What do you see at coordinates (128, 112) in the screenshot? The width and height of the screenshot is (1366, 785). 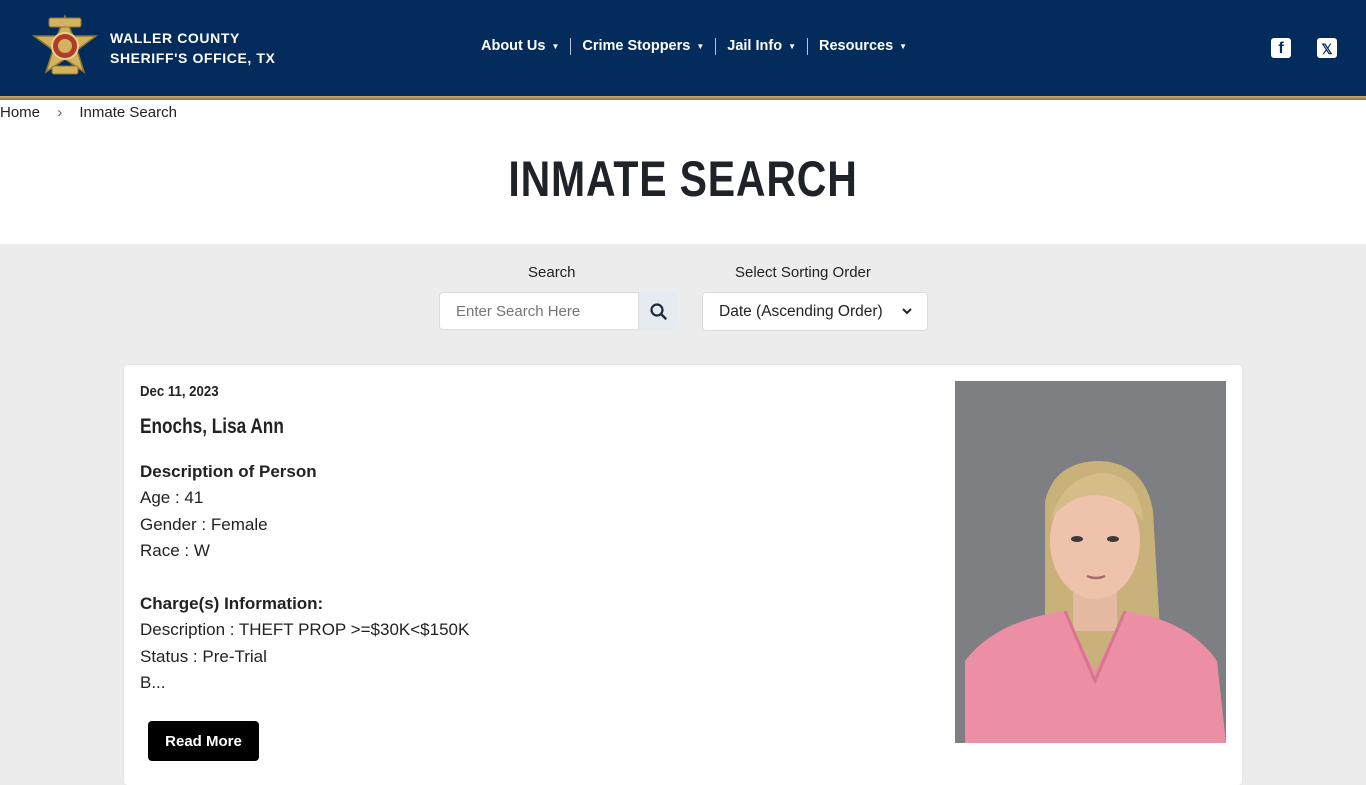 I see `breadcrumb-current: Inmate Search` at bounding box center [128, 112].